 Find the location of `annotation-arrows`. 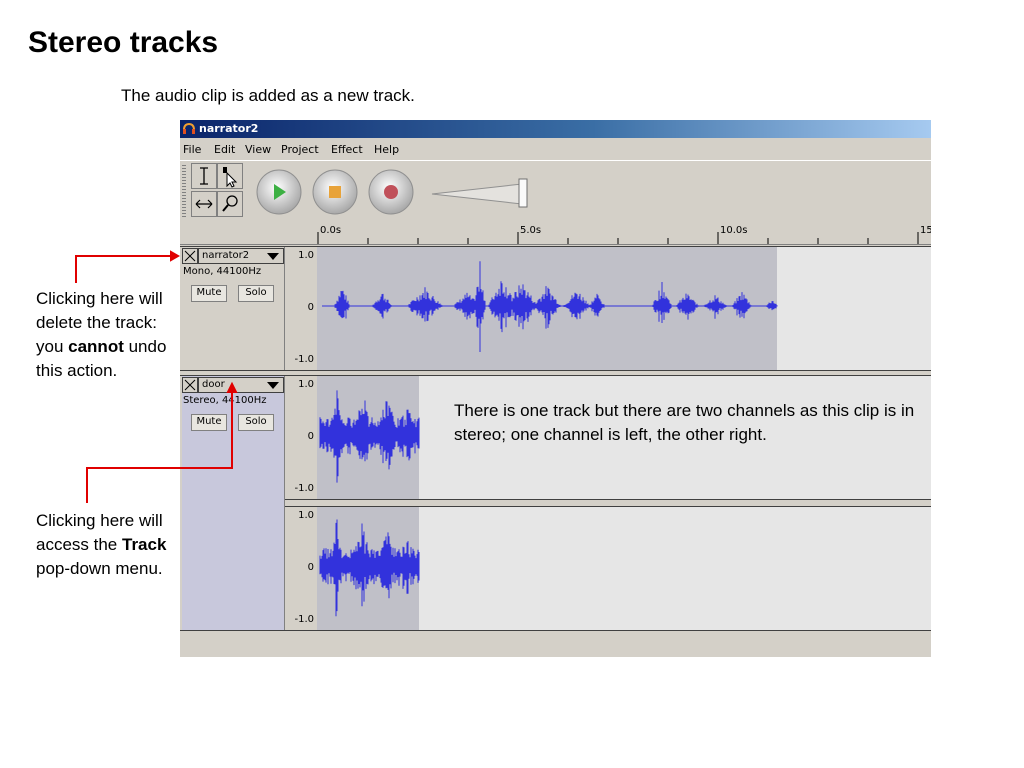

annotation-arrows is located at coordinates (156, 376).